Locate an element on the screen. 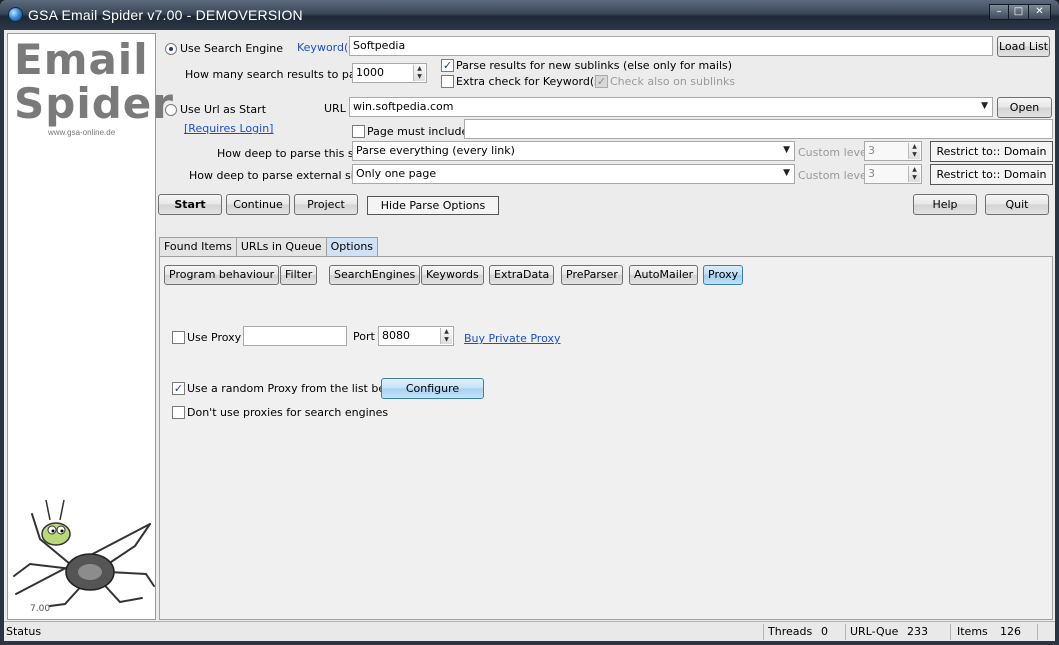  window-title: GSA Email Spider v7.00 - DEMOVERSION is located at coordinates (165, 15).